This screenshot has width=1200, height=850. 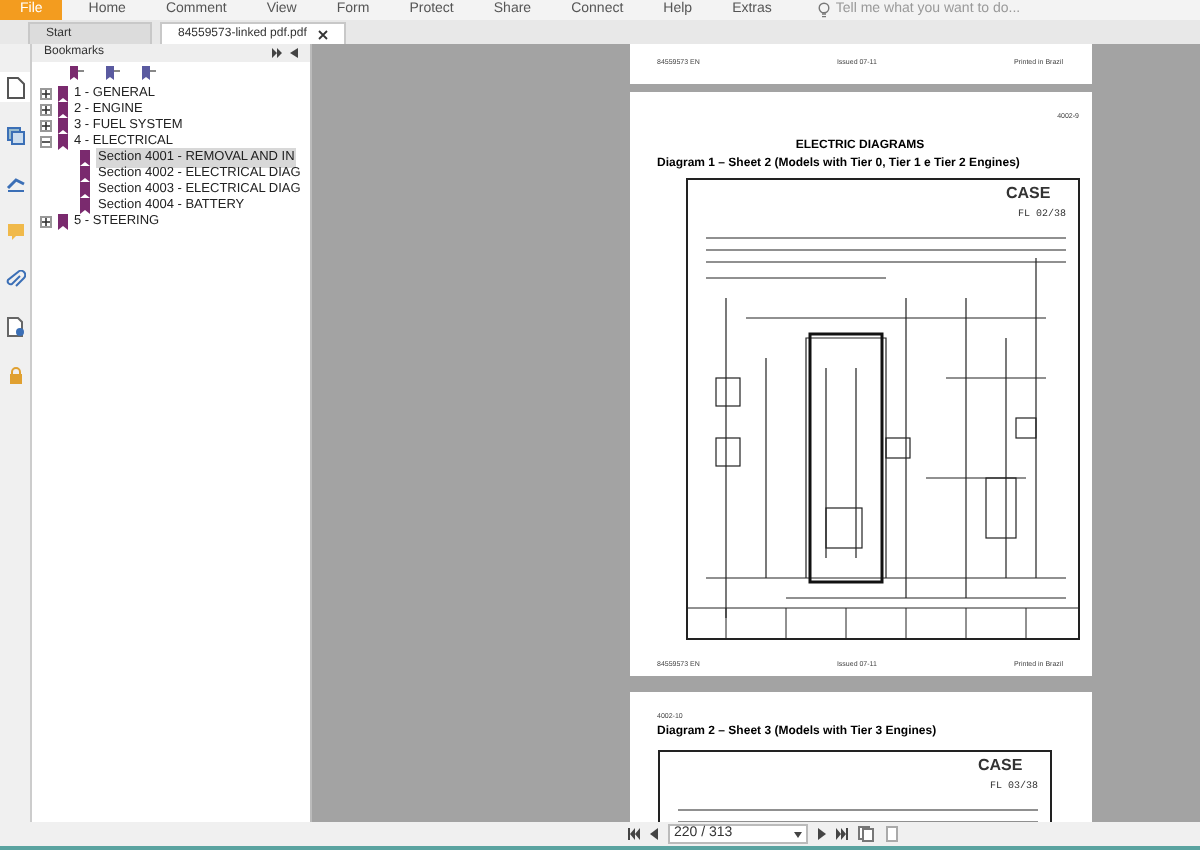 I want to click on next-page-icon, so click(x=822, y=834).